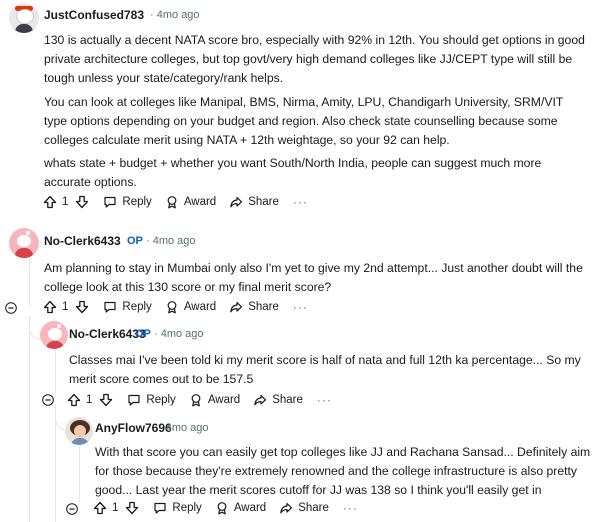 Image resolution: width=597 pixels, height=522 pixels. I want to click on comment-author: No-Clerk6433, so click(82, 241).